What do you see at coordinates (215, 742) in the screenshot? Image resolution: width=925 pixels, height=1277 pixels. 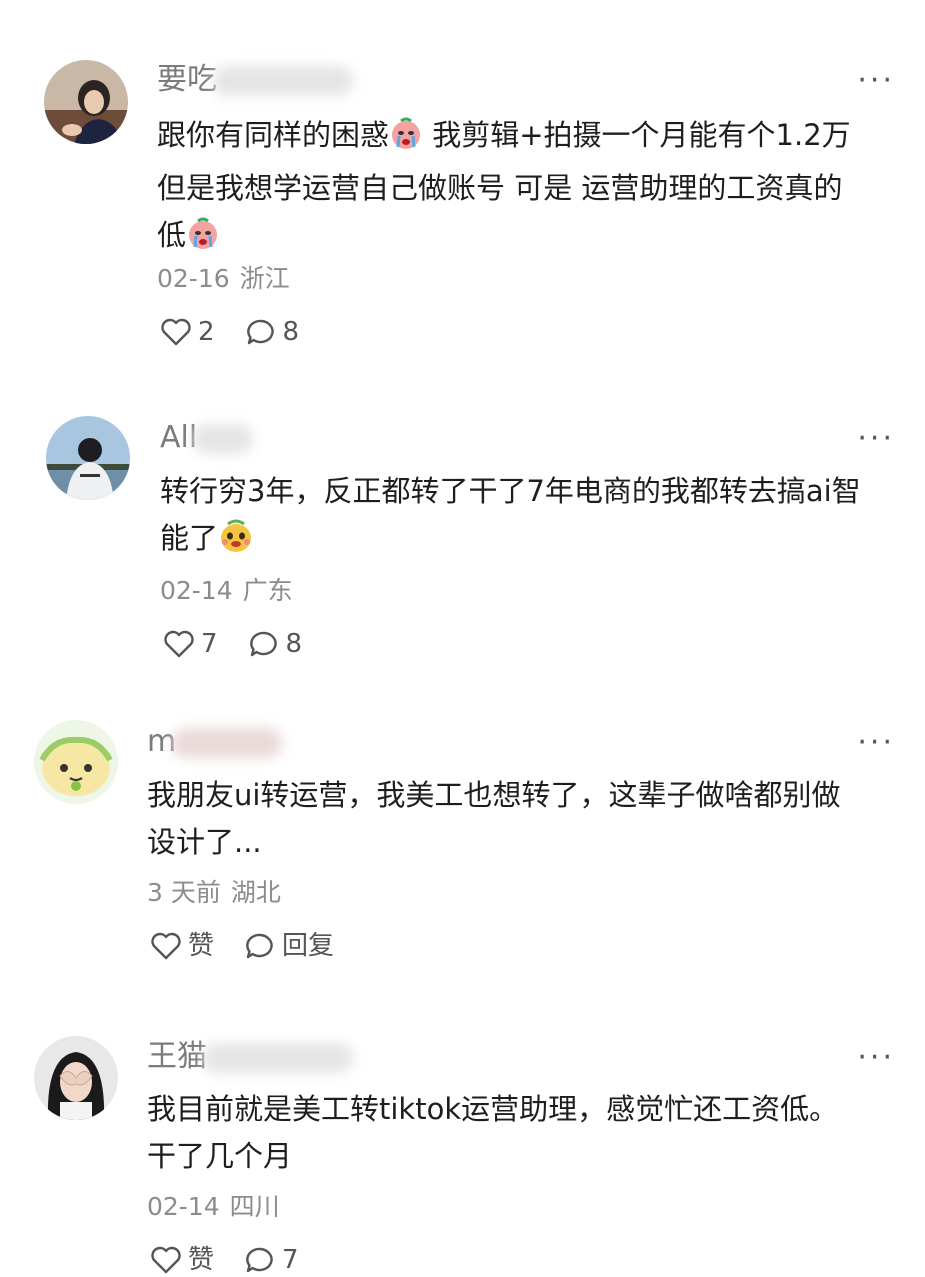 I see `username: m` at bounding box center [215, 742].